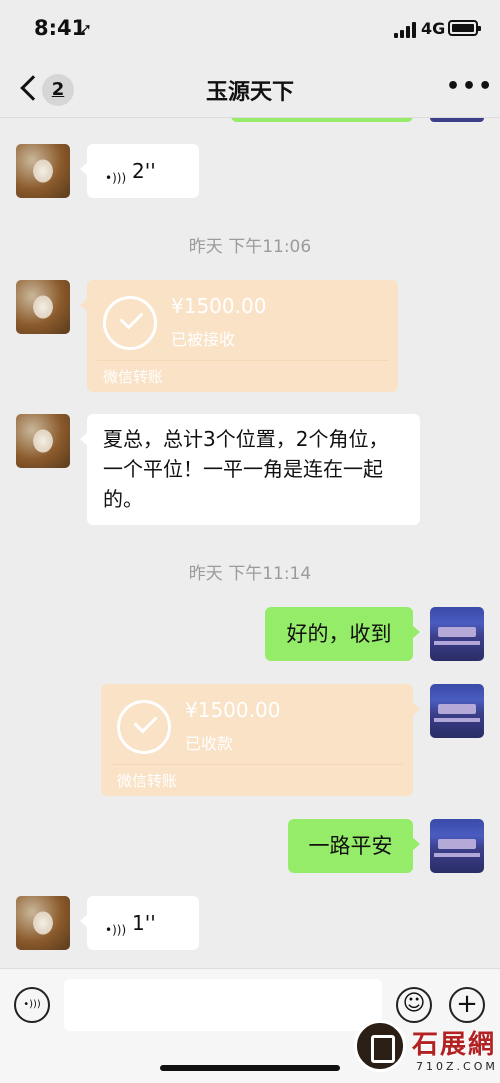 The image size is (500, 1083). I want to click on sent-text-message: 一路平安, so click(354, 846).